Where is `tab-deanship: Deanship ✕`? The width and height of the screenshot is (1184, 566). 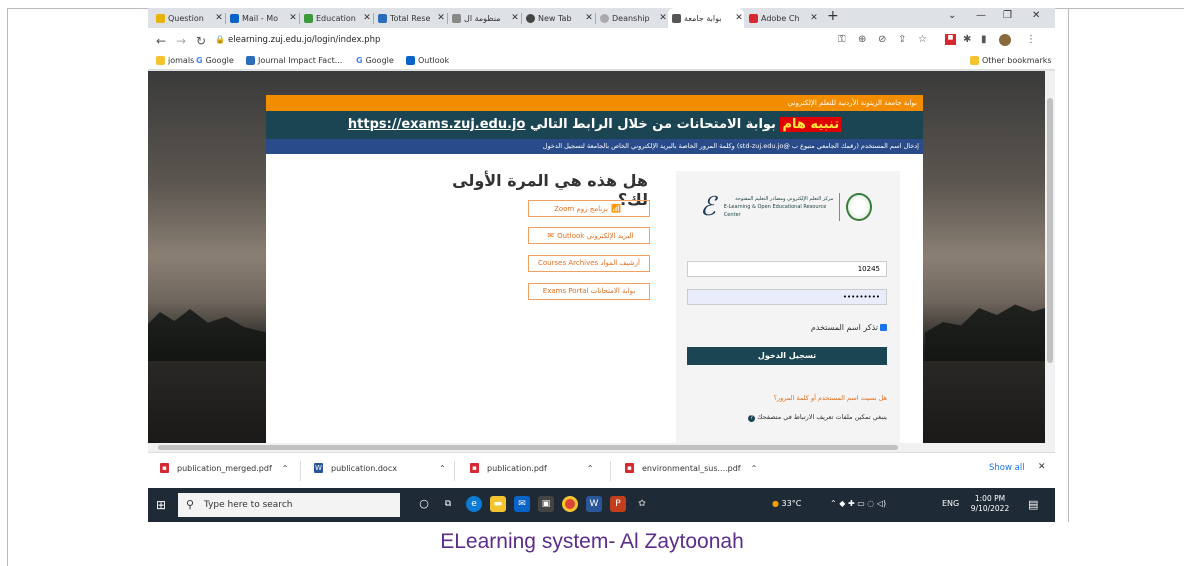 tab-deanship: Deanship ✕ is located at coordinates (632, 18).